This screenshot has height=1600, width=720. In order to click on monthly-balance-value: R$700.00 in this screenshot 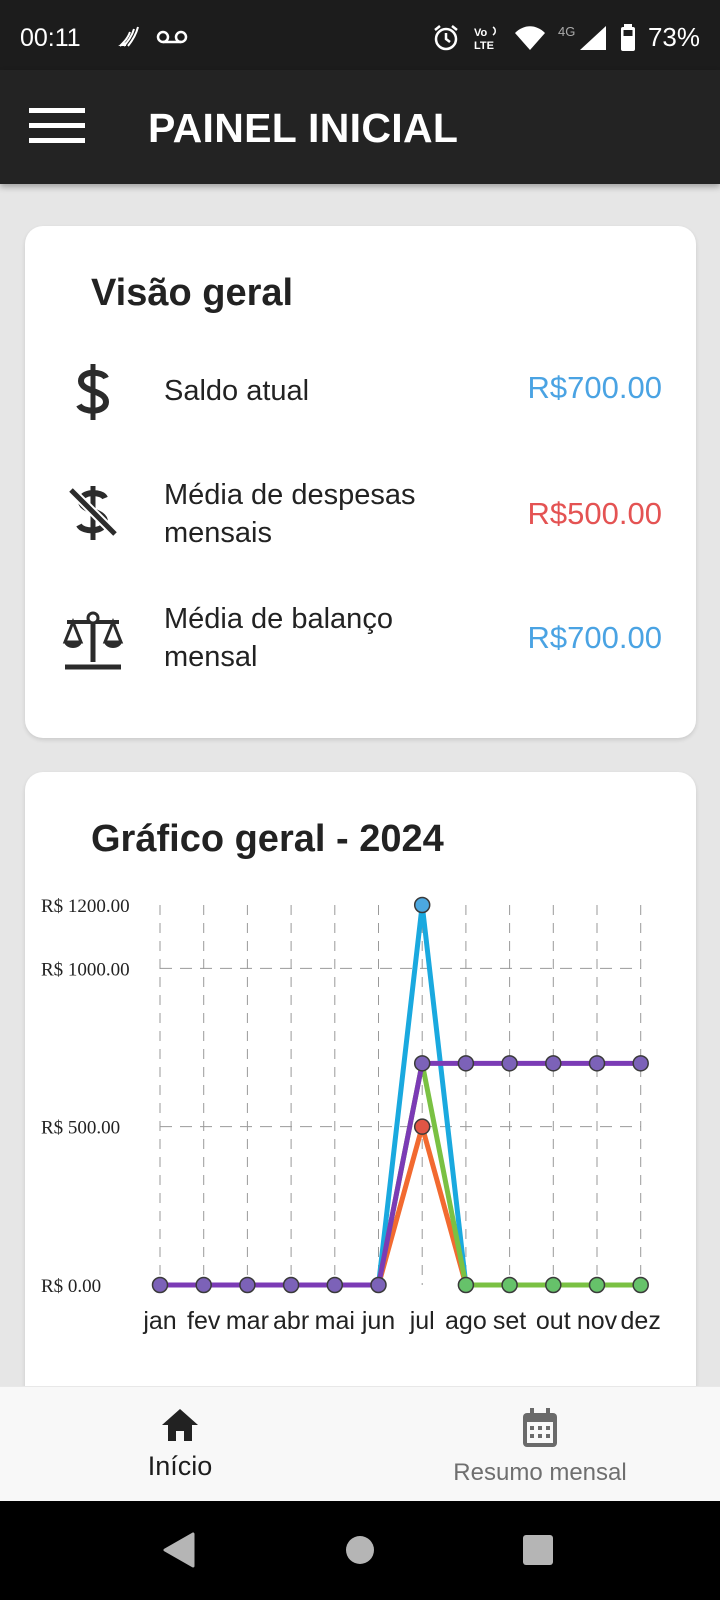, I will do `click(594, 637)`.